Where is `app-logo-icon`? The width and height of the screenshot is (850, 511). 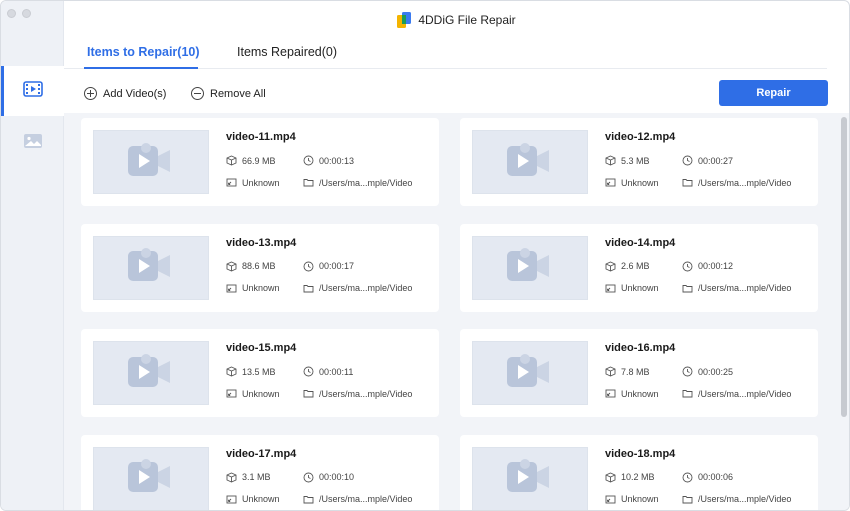
app-logo-icon is located at coordinates (404, 20).